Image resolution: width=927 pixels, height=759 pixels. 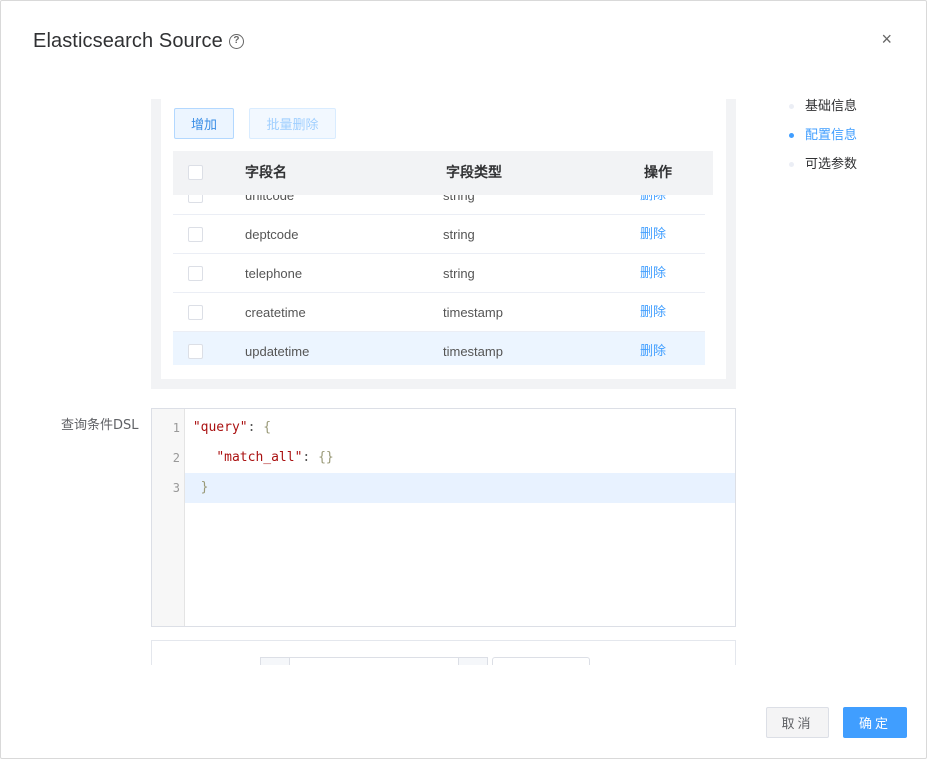 What do you see at coordinates (176, 488) in the screenshot?
I see `line-number: 3` at bounding box center [176, 488].